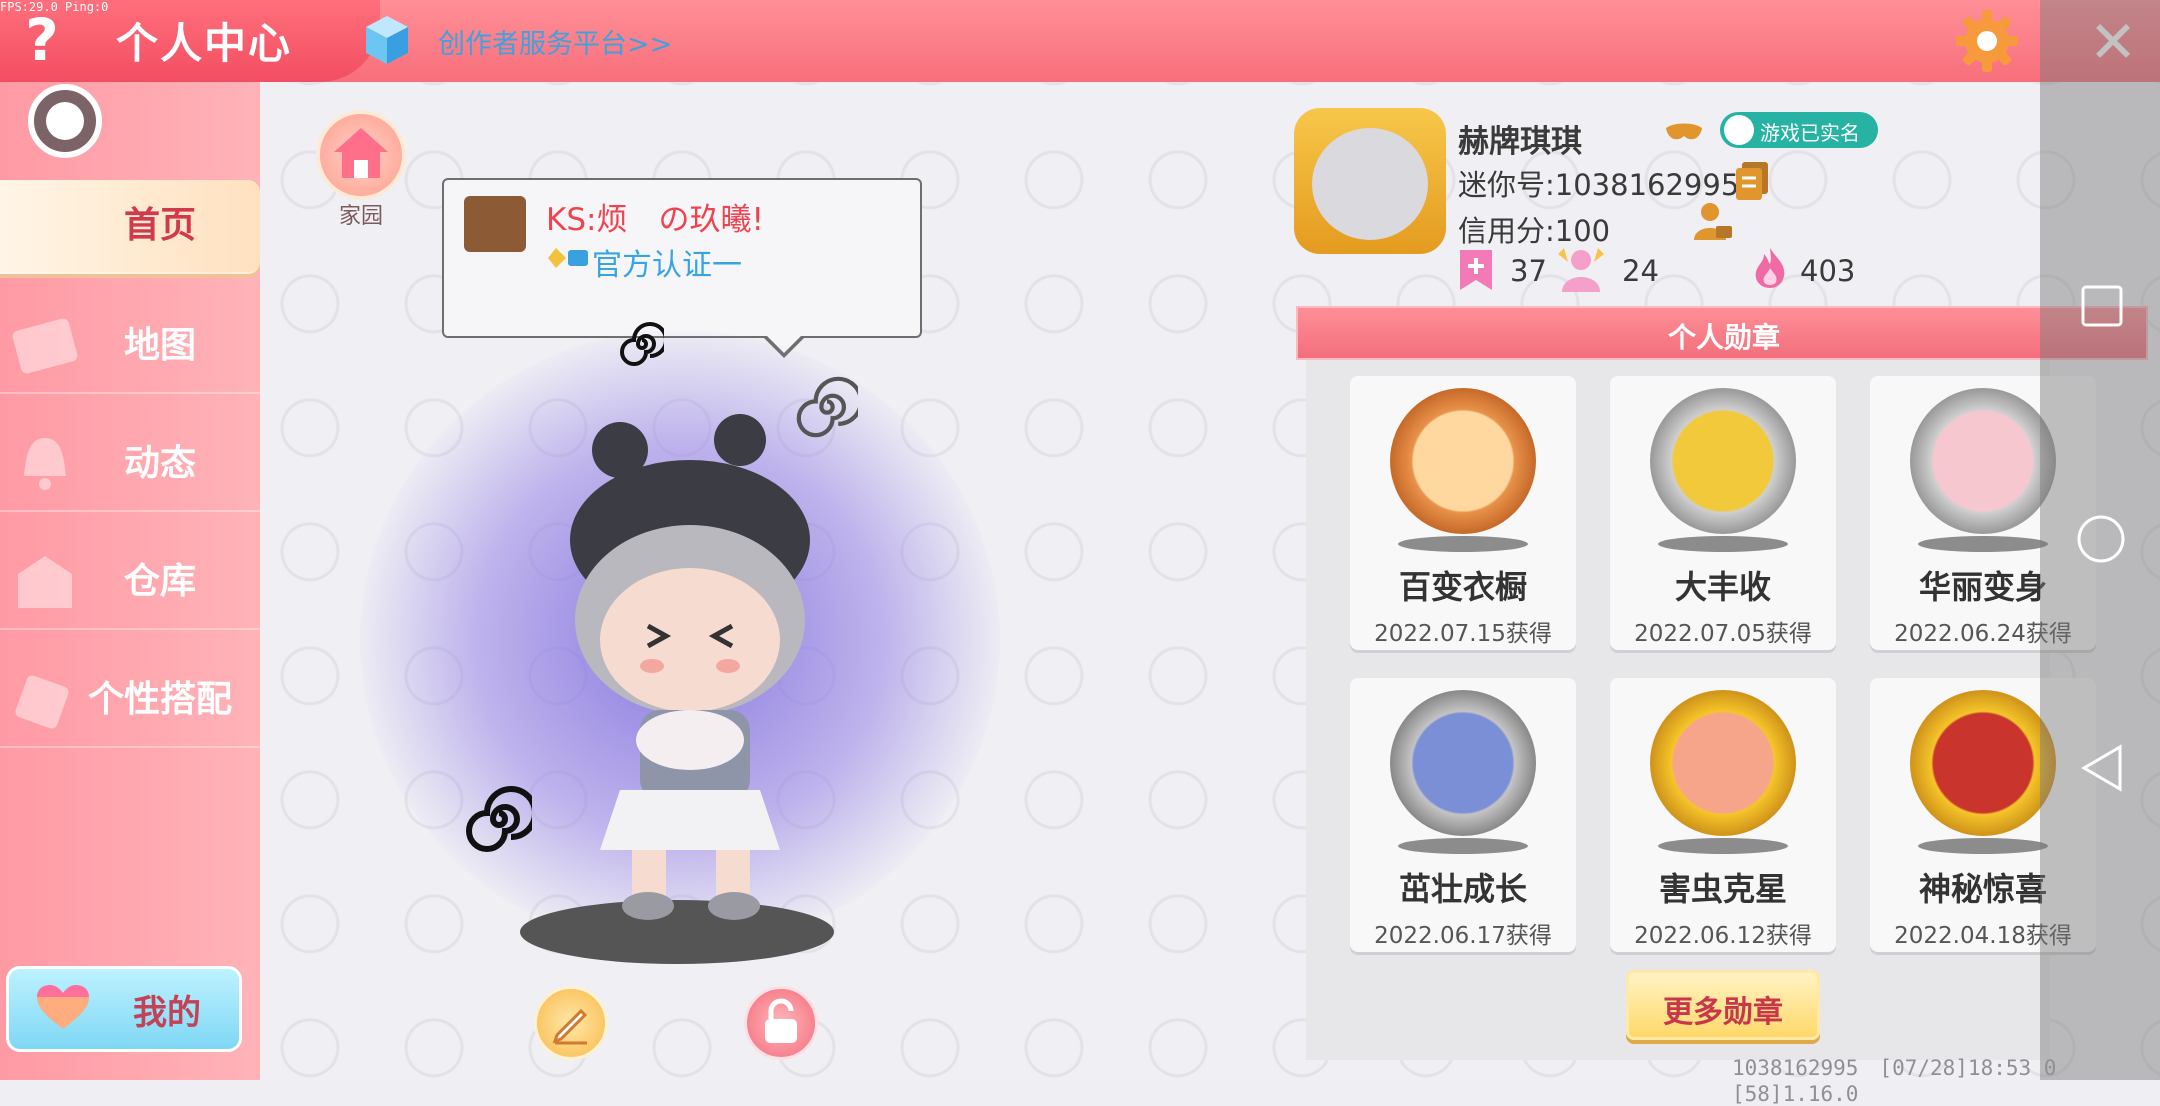 The width and height of the screenshot is (2160, 1106). What do you see at coordinates (1370, 184) in the screenshot?
I see `avatar-face` at bounding box center [1370, 184].